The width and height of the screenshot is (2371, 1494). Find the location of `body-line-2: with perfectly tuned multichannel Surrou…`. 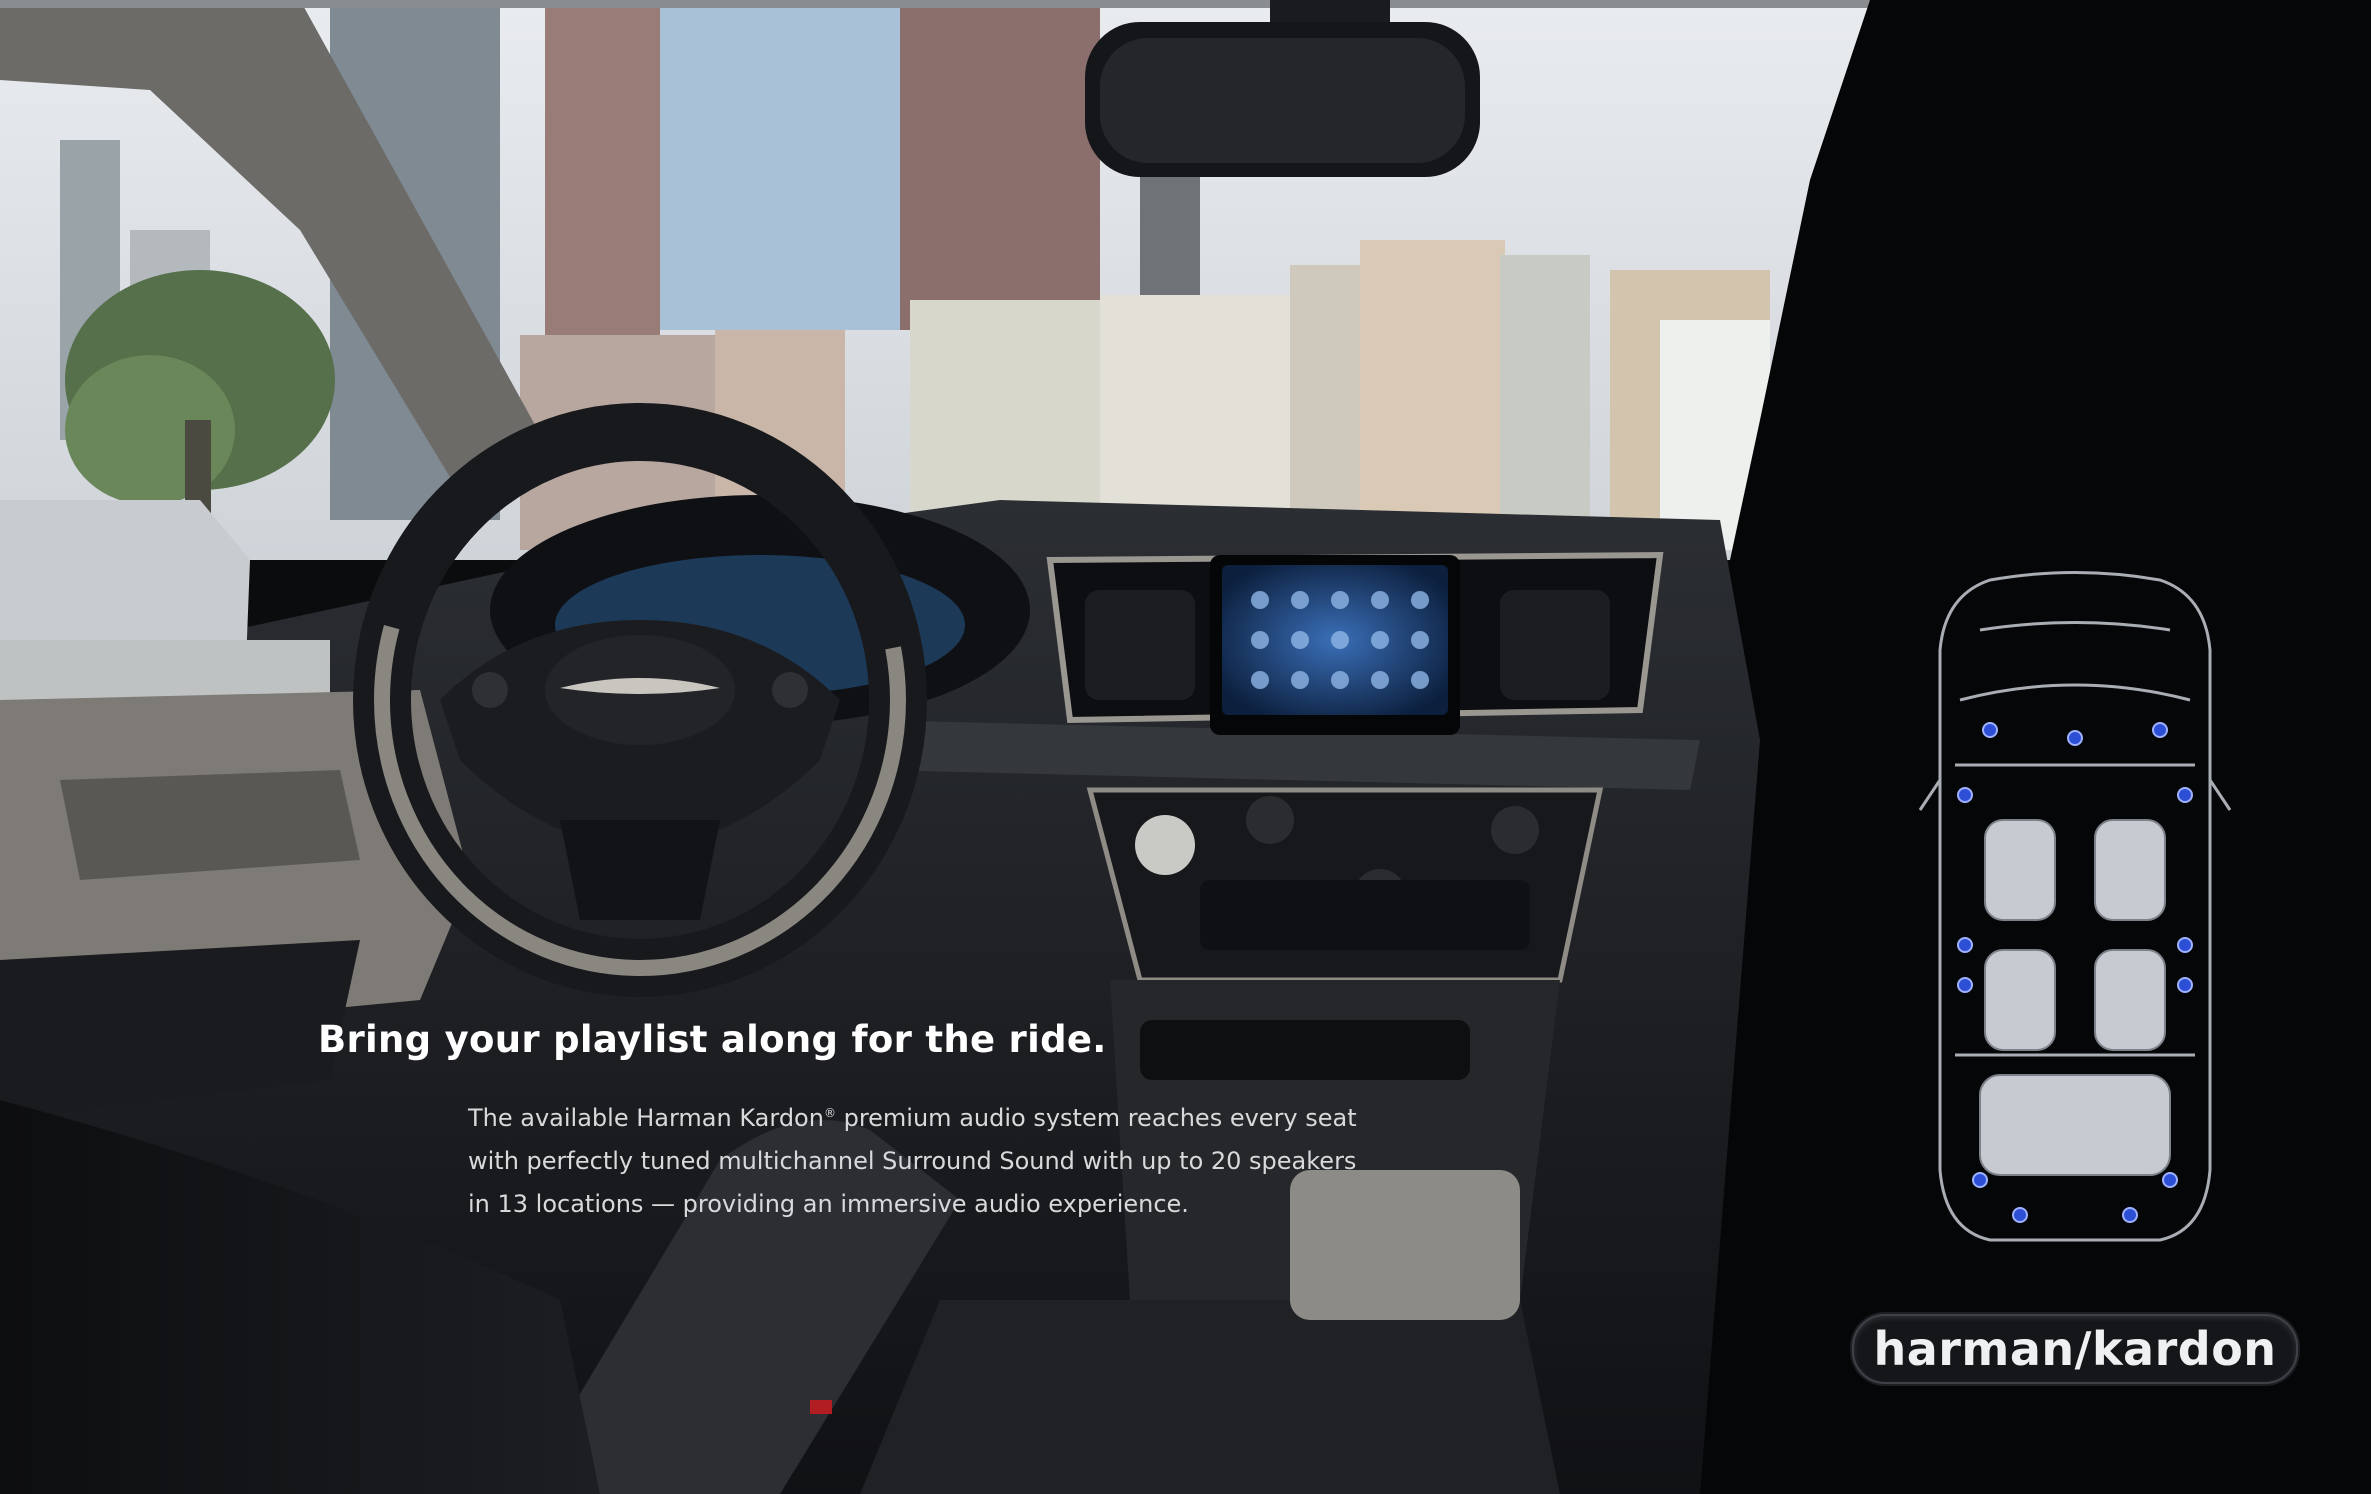

body-line-2: with perfectly tuned multichannel Surrou… is located at coordinates (912, 1161).